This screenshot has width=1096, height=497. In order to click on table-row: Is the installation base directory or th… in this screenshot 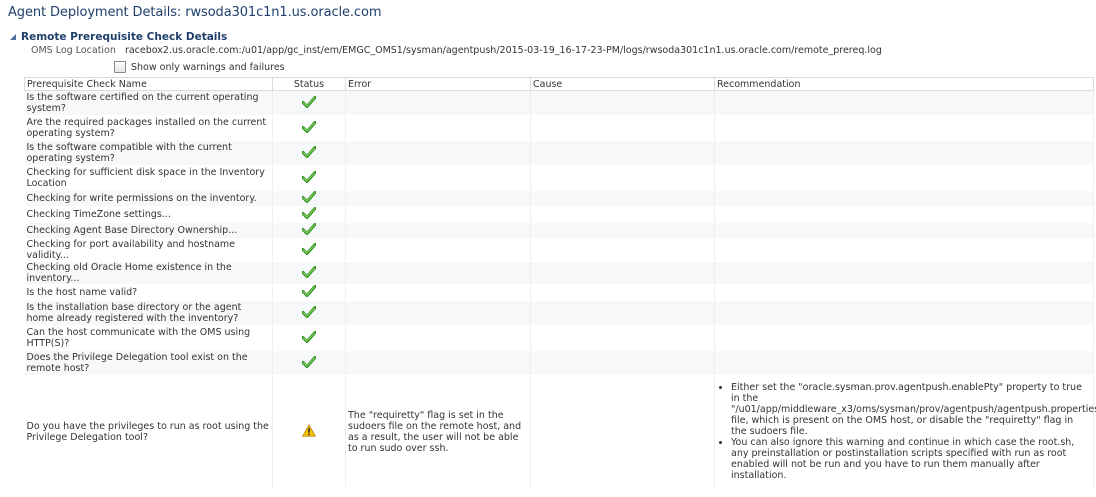, I will do `click(559, 313)`.